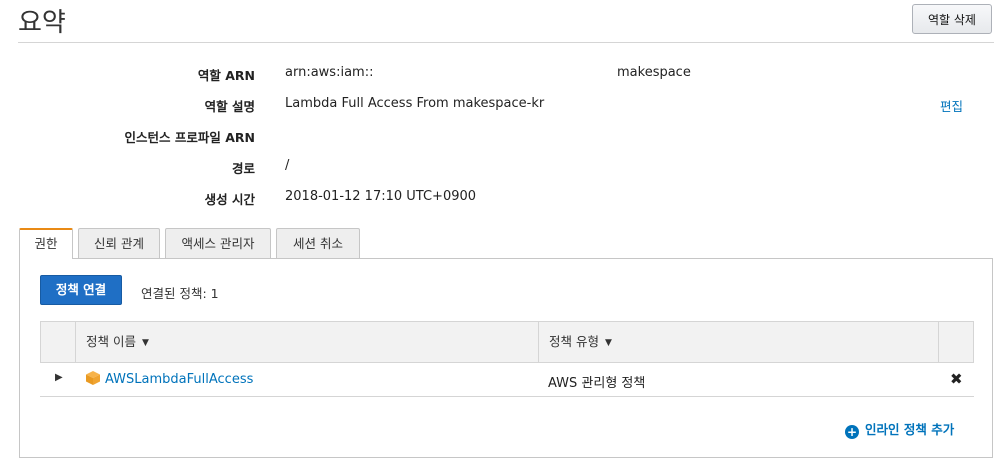 The width and height of the screenshot is (1002, 464). I want to click on table-row: ▶ AWSLambdaFullAccess AWS 관리형 정책 ✖, so click(507, 380).